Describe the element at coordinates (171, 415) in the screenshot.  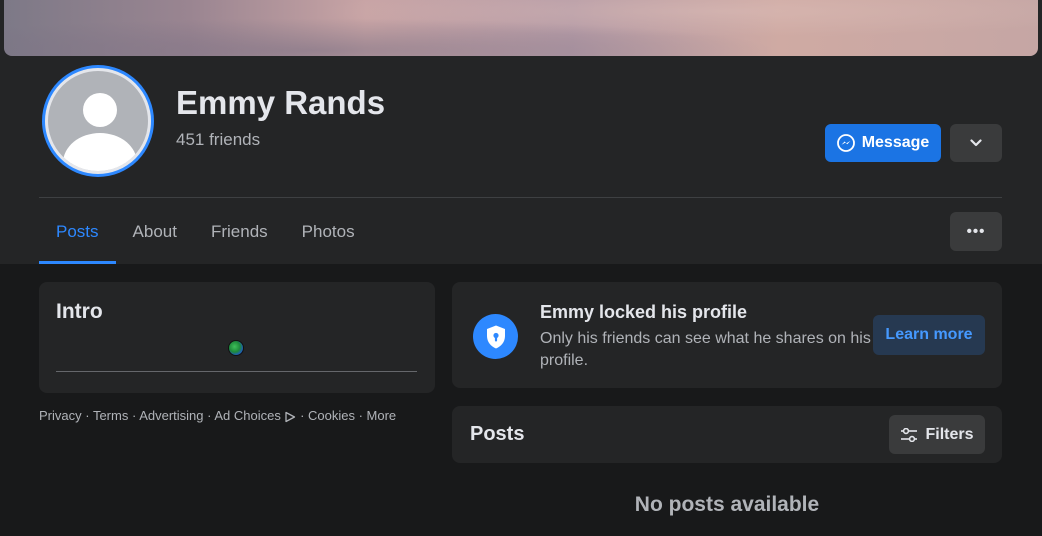
I see `advertising-link: Advertising` at that location.